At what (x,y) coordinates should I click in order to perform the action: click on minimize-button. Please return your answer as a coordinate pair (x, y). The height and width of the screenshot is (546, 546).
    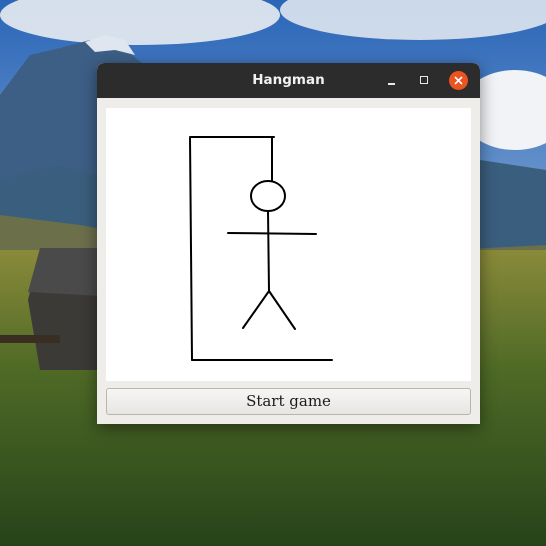
    Looking at the image, I should click on (391, 80).